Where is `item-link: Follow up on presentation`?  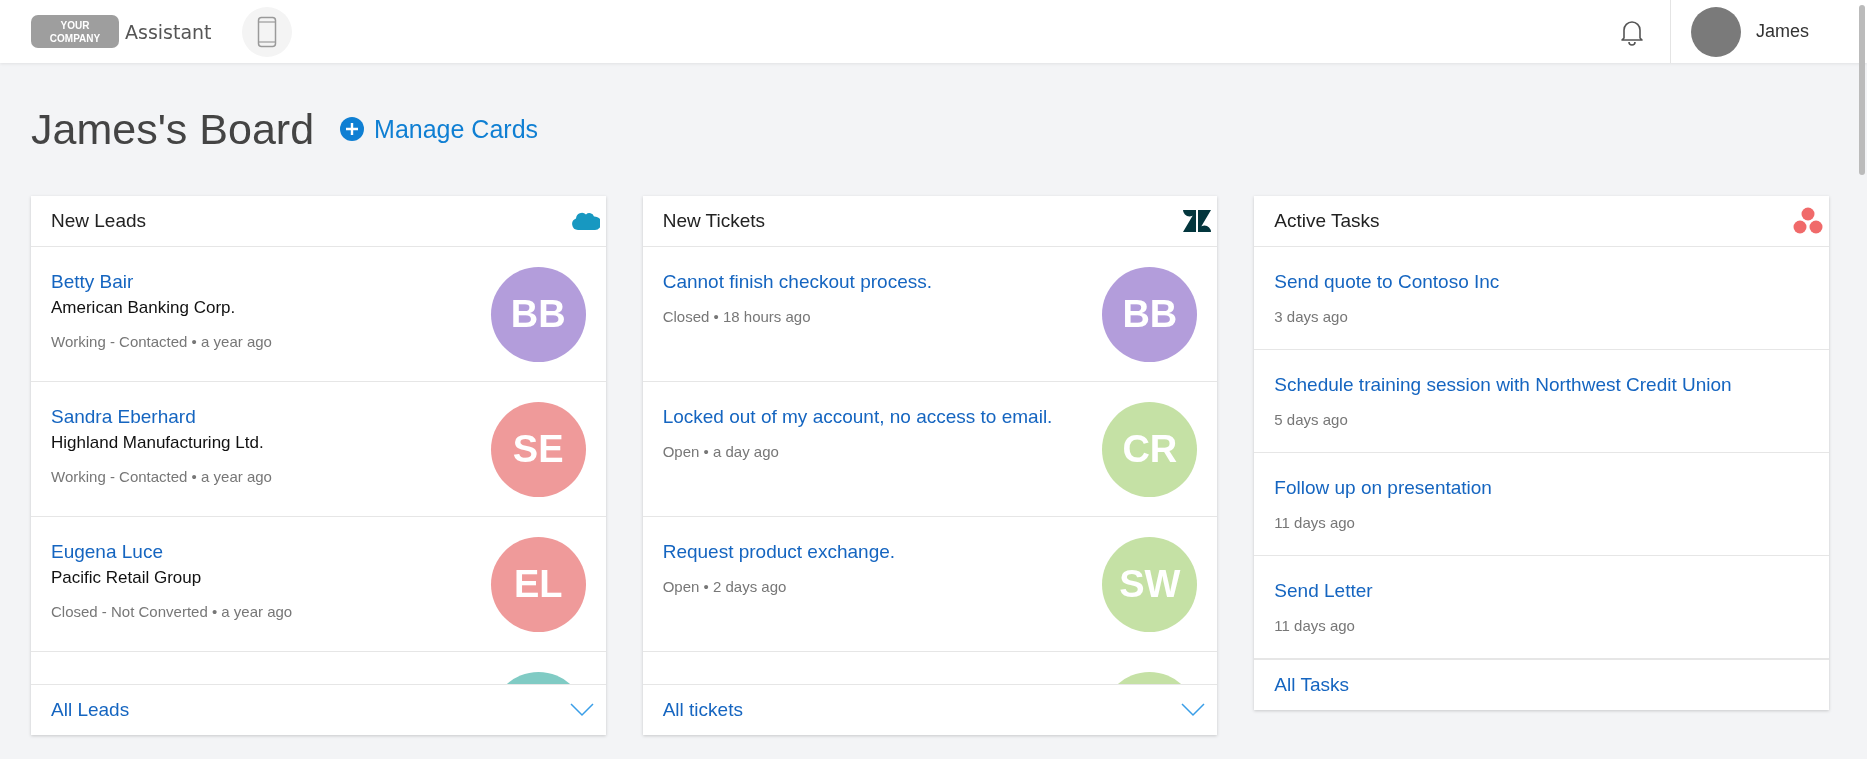 item-link: Follow up on presentation is located at coordinates (1541, 488).